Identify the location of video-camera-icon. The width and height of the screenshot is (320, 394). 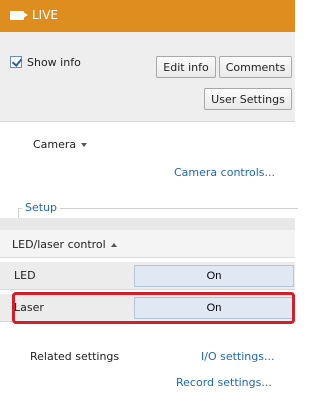
(19, 15).